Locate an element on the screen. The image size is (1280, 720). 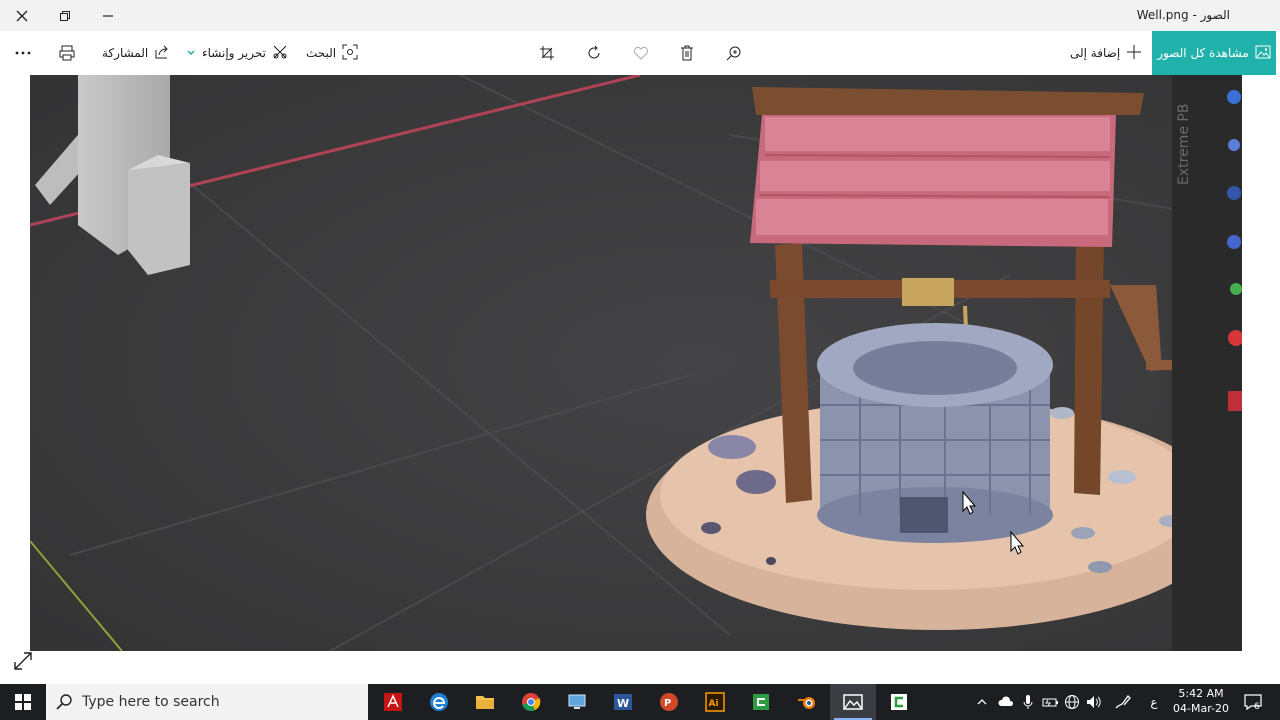
see-all-photos-button: مشاهدة كل الصور is located at coordinates (1214, 53).